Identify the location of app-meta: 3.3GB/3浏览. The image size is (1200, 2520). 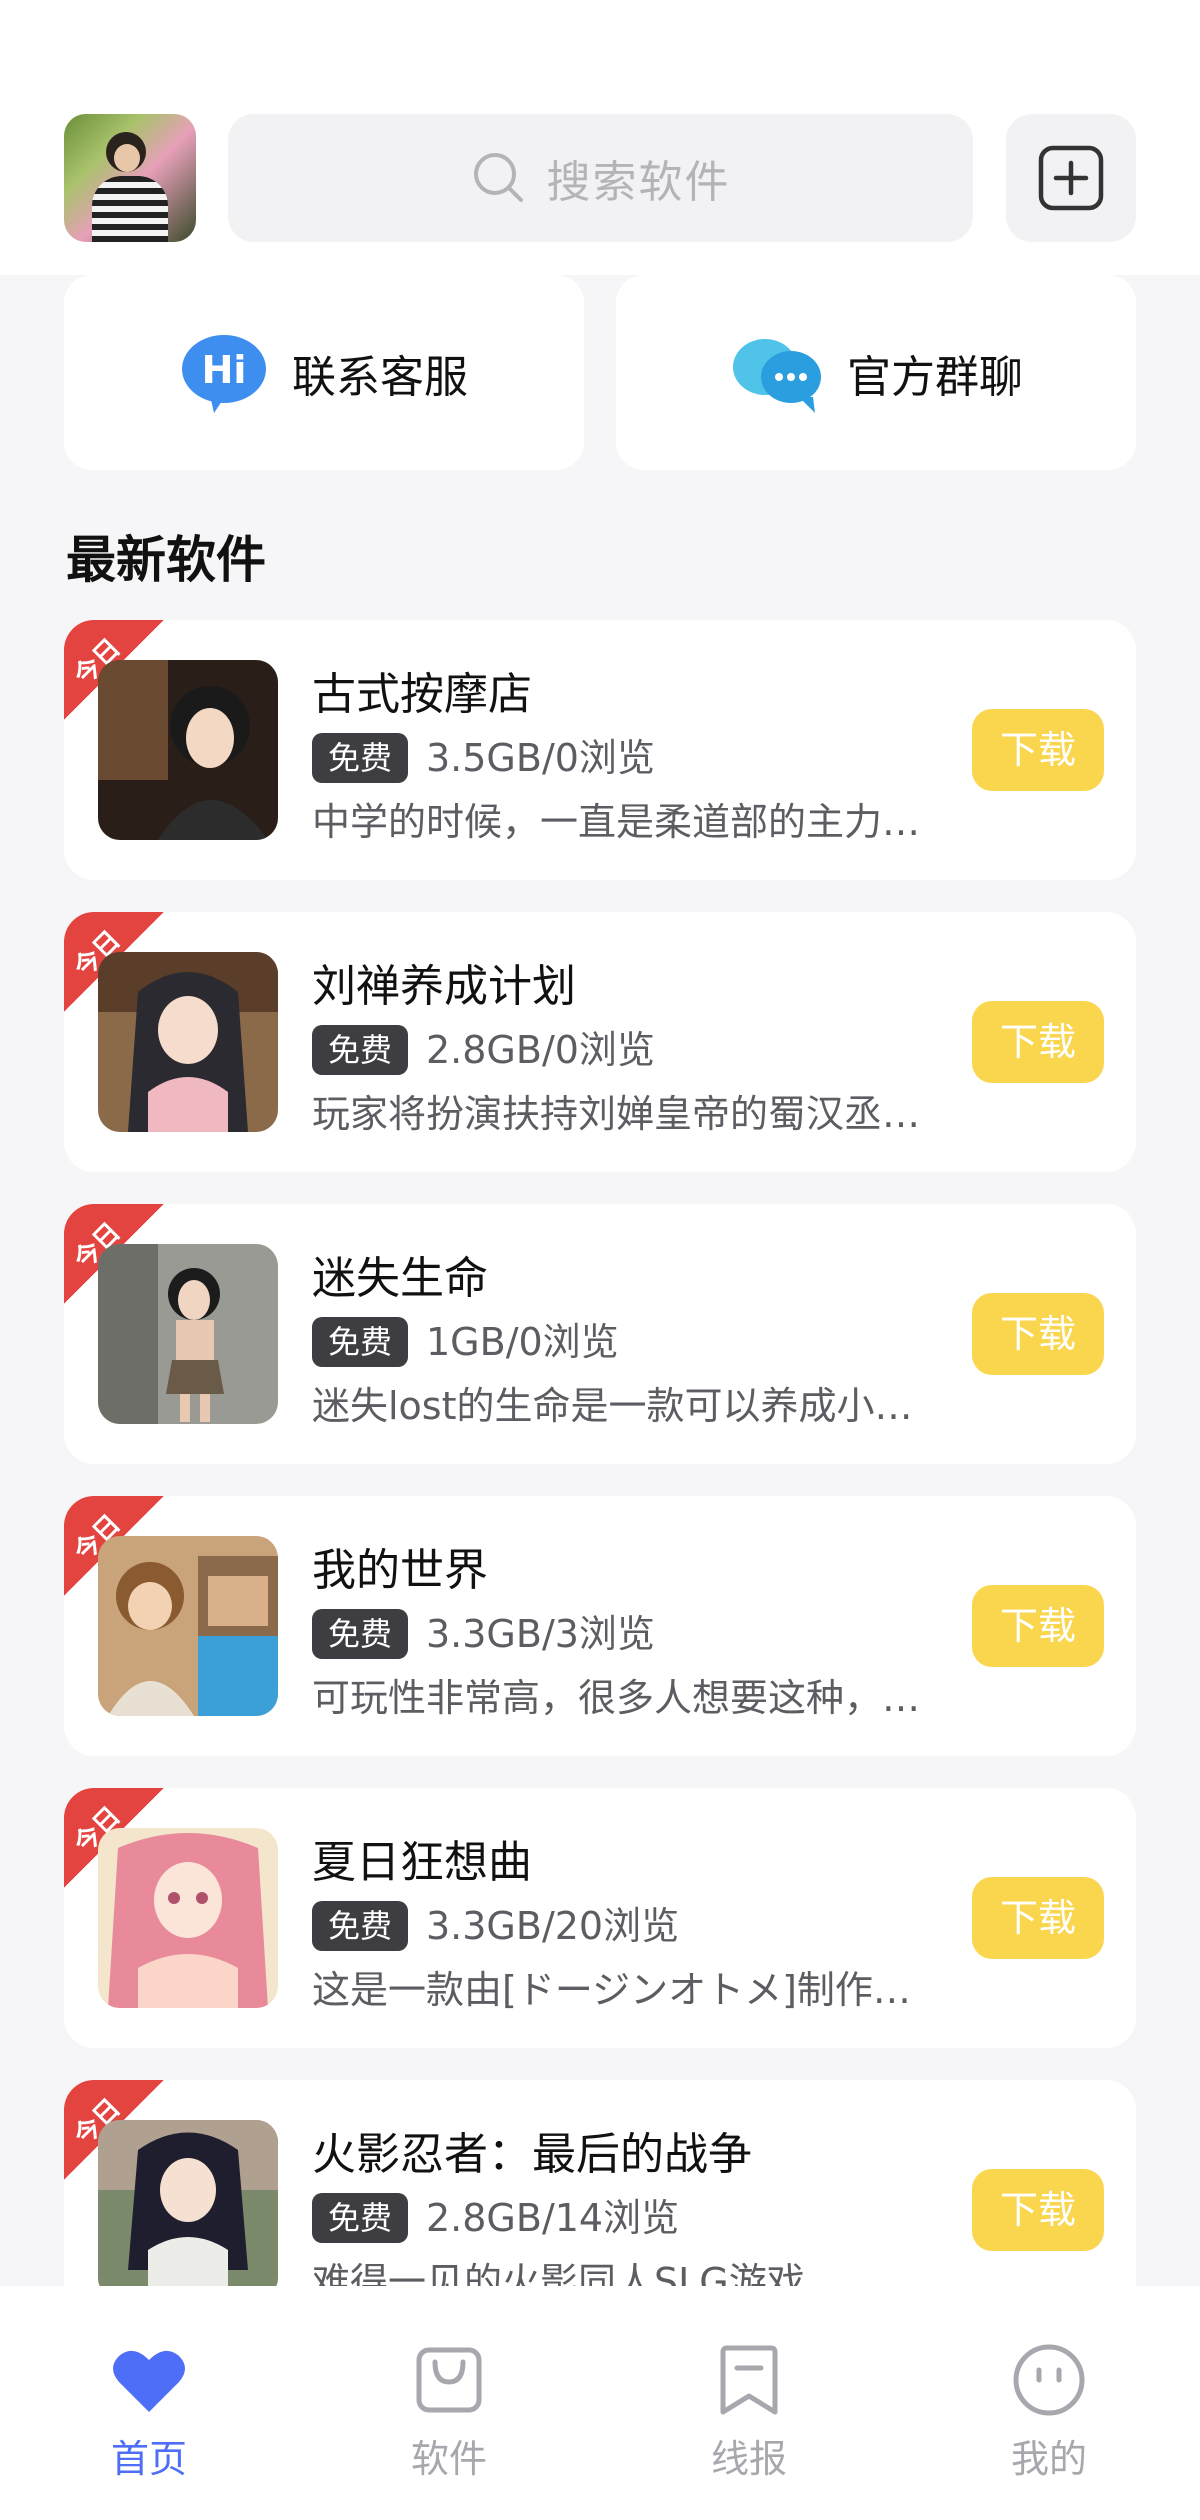
(540, 1634).